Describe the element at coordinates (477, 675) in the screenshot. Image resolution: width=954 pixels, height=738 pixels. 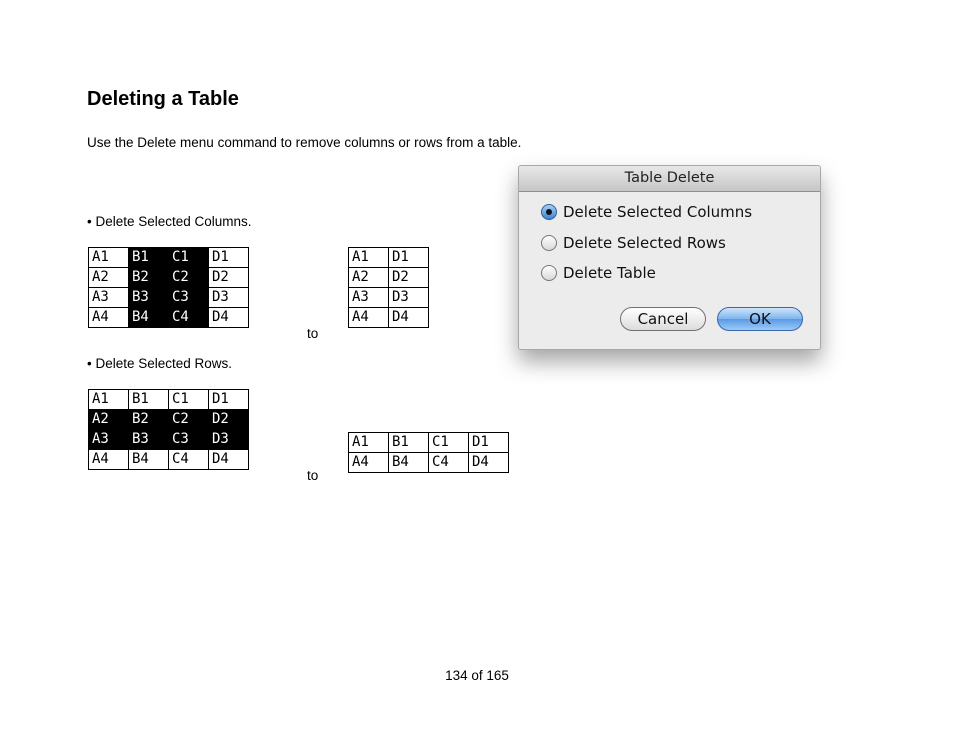
I see `page-number: 134 of 165` at that location.